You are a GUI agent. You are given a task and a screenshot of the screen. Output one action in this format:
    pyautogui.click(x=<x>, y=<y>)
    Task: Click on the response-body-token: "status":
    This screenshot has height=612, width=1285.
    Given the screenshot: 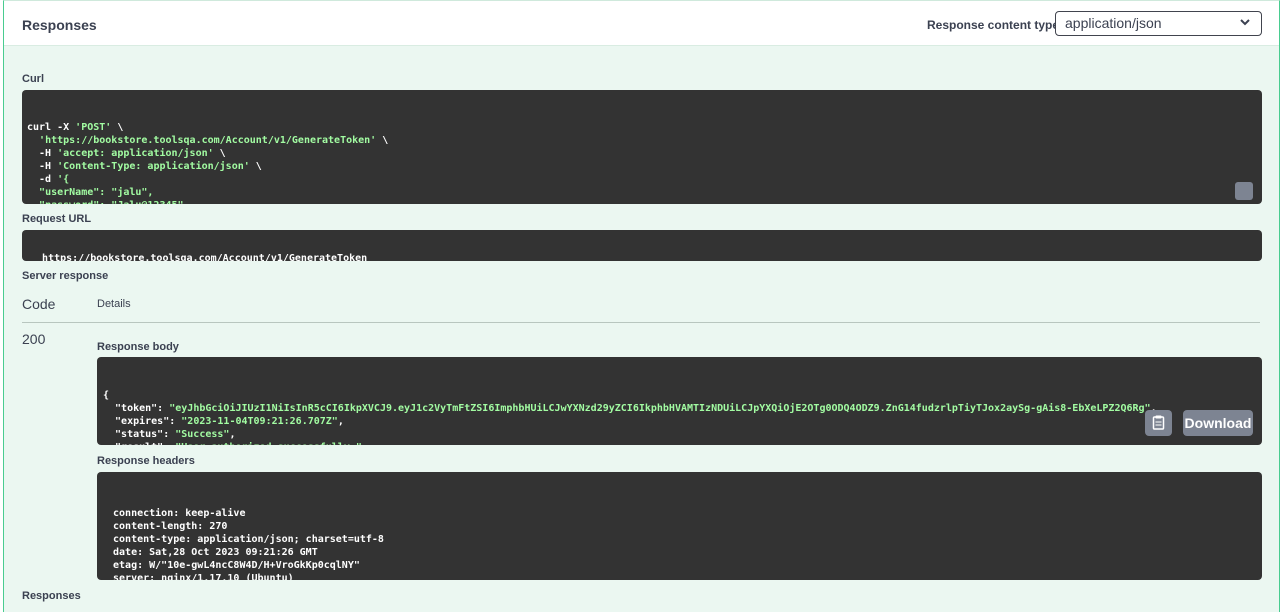 What is the action you would take?
    pyautogui.click(x=139, y=434)
    